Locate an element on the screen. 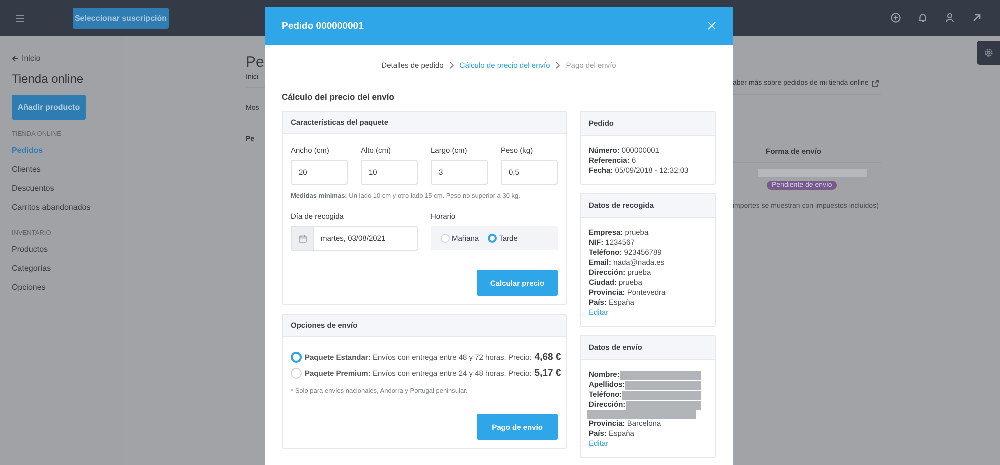 This screenshot has width=1000, height=465. bell-icon is located at coordinates (923, 18).